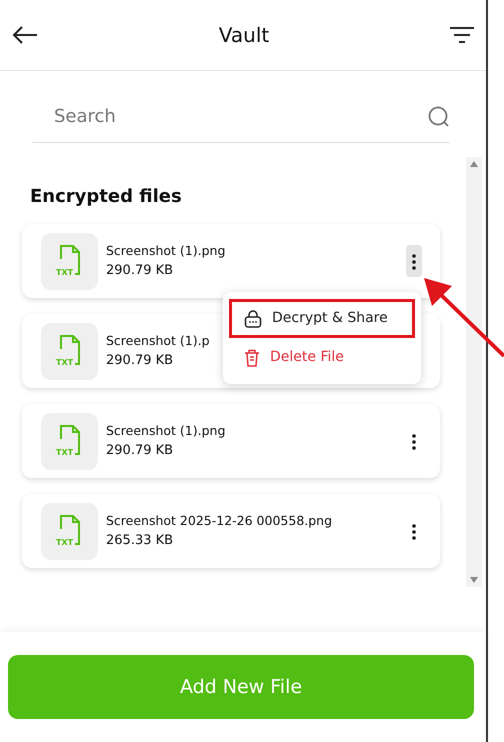 The image size is (504, 742). Describe the element at coordinates (240, 116) in the screenshot. I see `search-field: Search` at that location.